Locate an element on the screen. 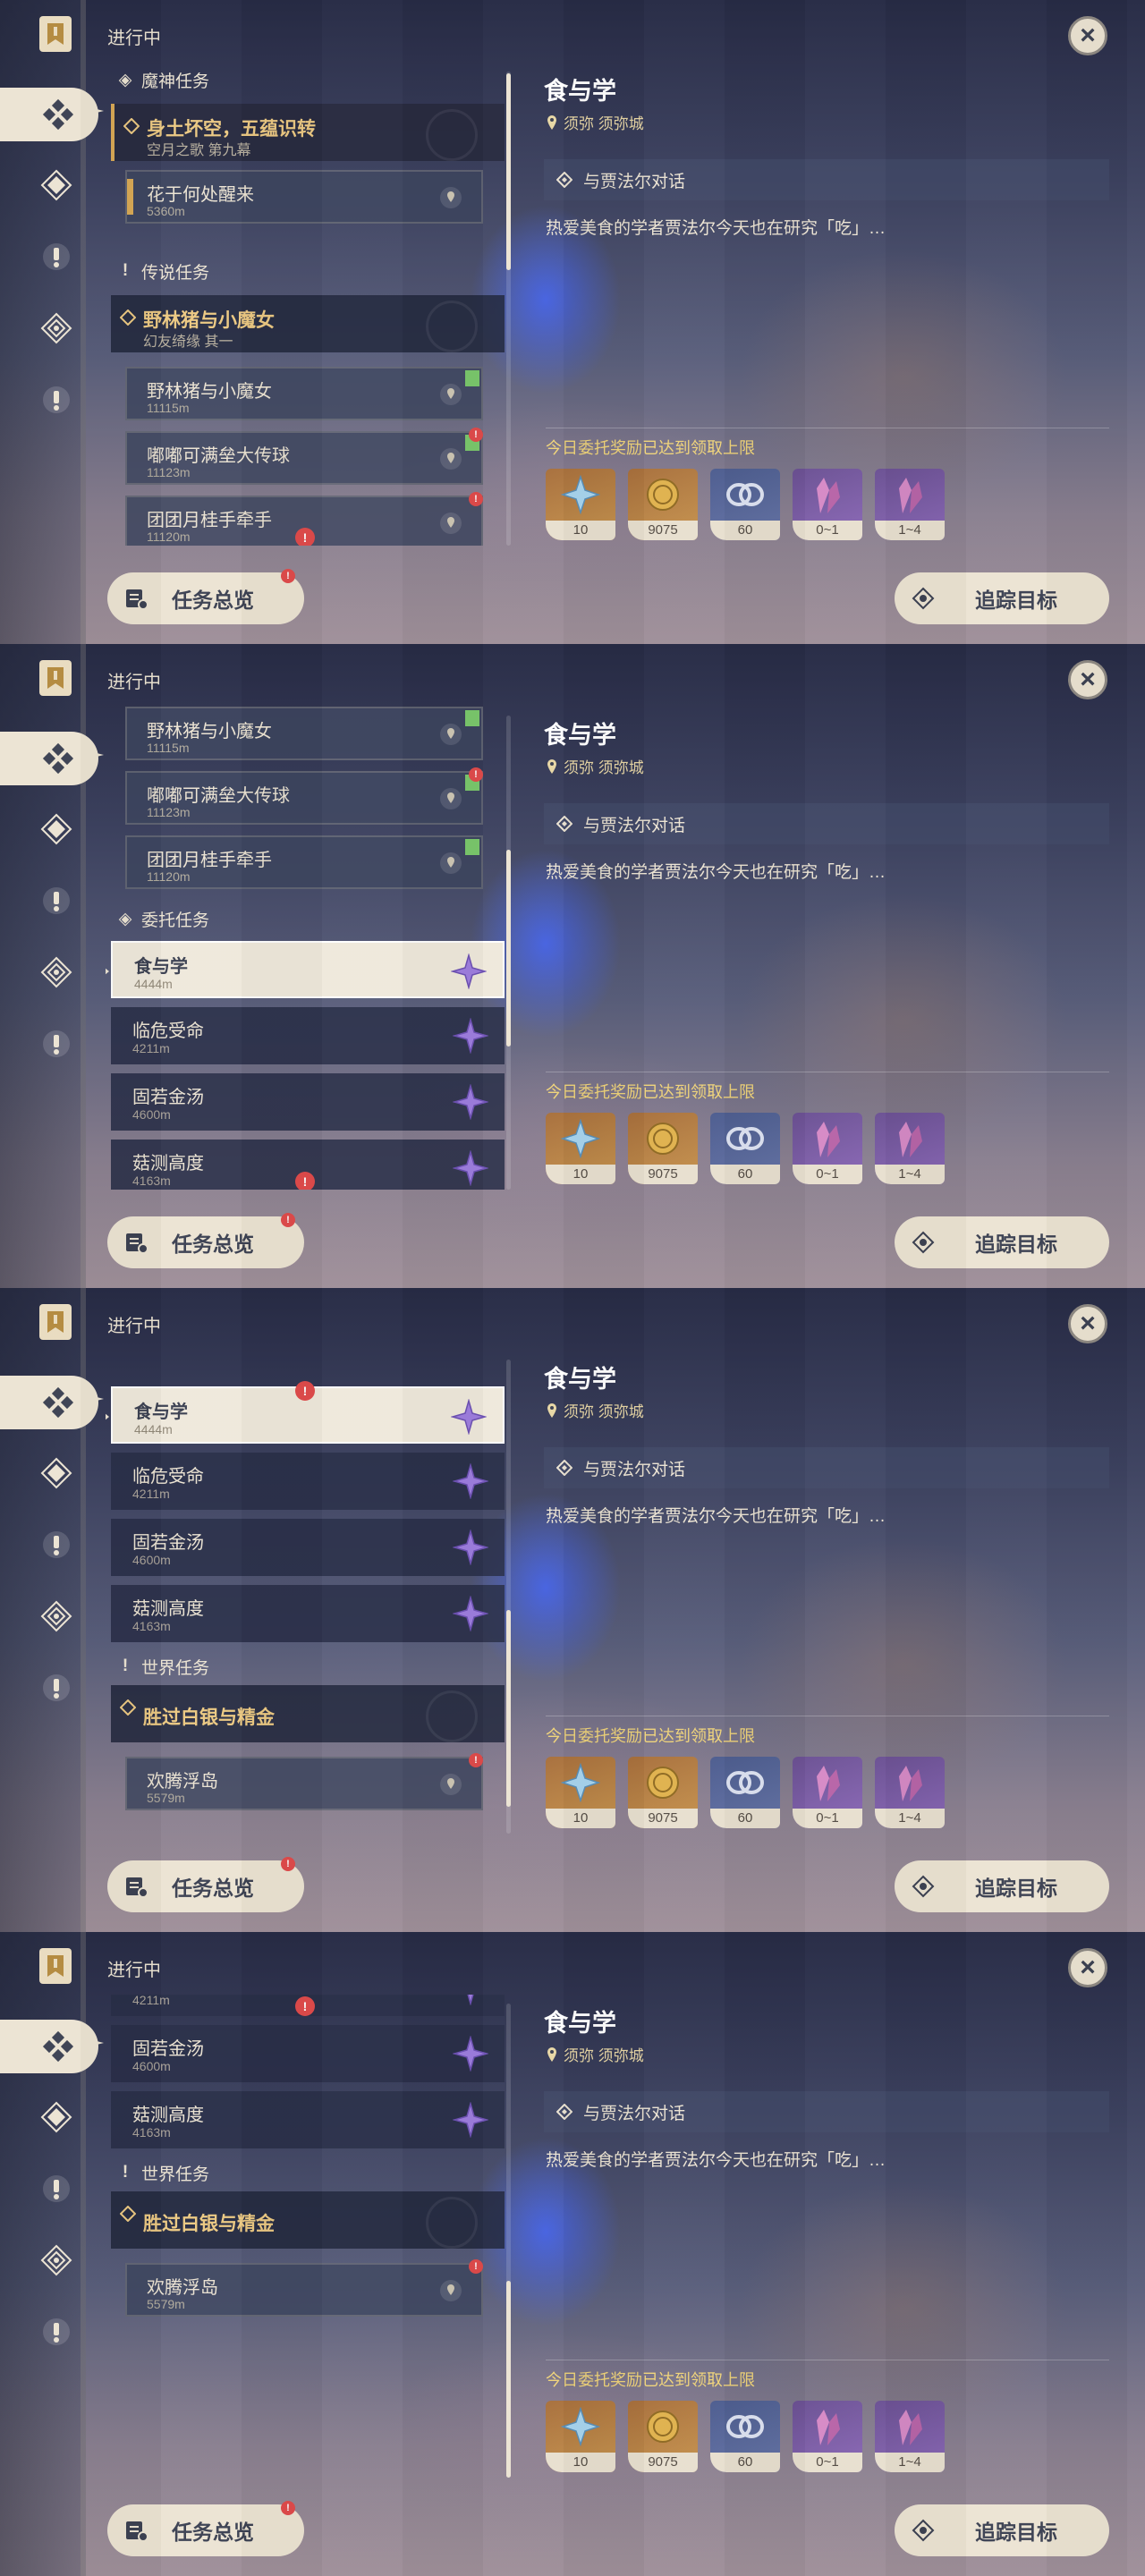 The width and height of the screenshot is (1145, 2576). category-world: ! 世界任务 is located at coordinates (162, 1666).